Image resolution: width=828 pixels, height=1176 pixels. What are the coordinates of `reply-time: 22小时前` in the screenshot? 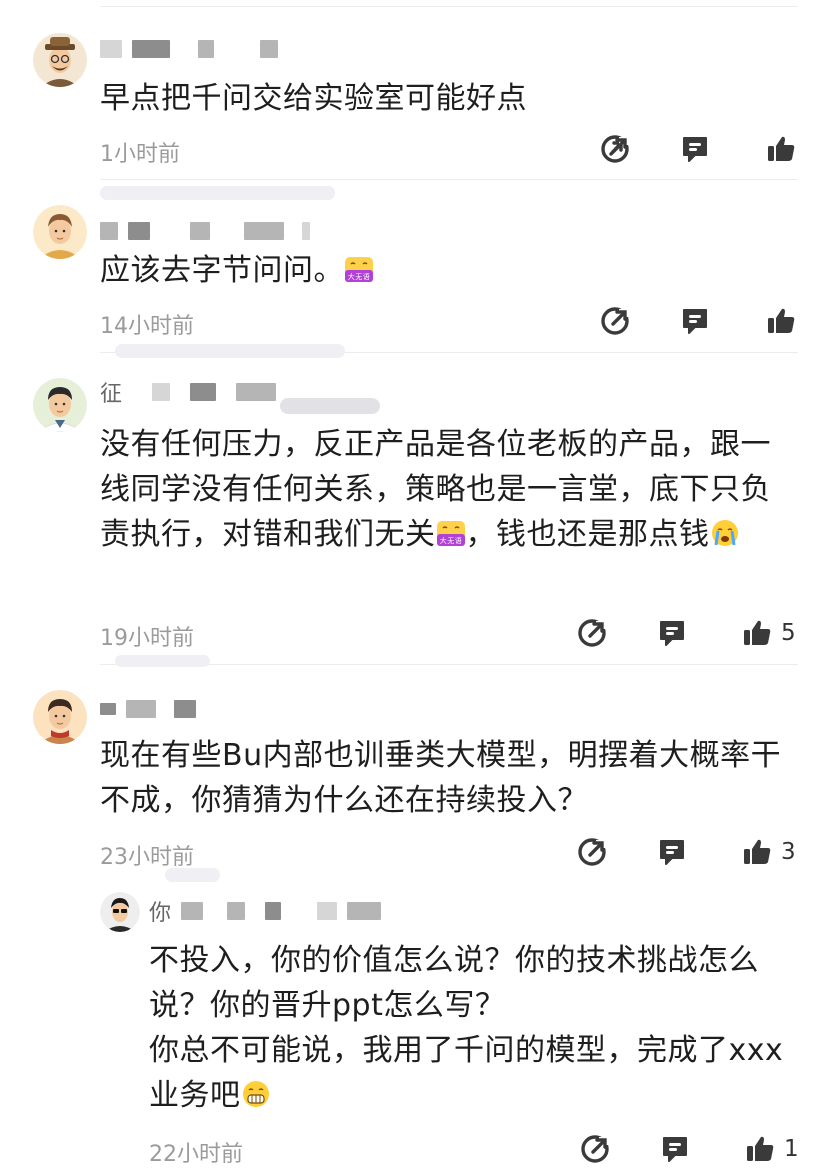 It's located at (196, 1154).